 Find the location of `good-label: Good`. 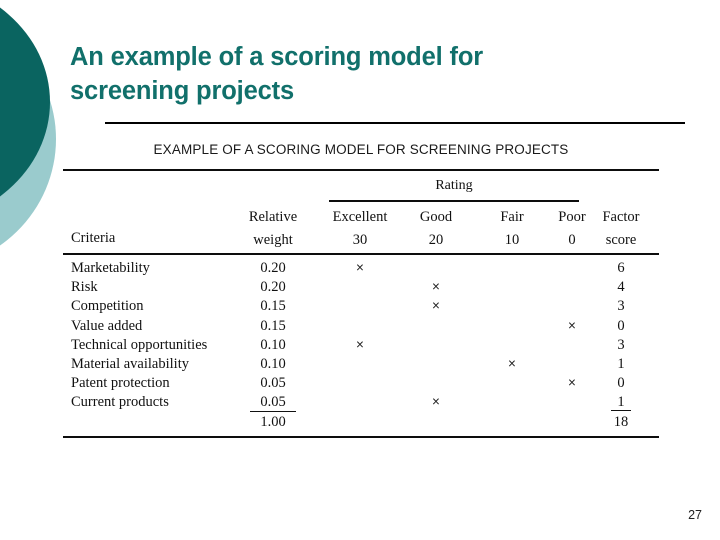

good-label: Good is located at coordinates (436, 217).